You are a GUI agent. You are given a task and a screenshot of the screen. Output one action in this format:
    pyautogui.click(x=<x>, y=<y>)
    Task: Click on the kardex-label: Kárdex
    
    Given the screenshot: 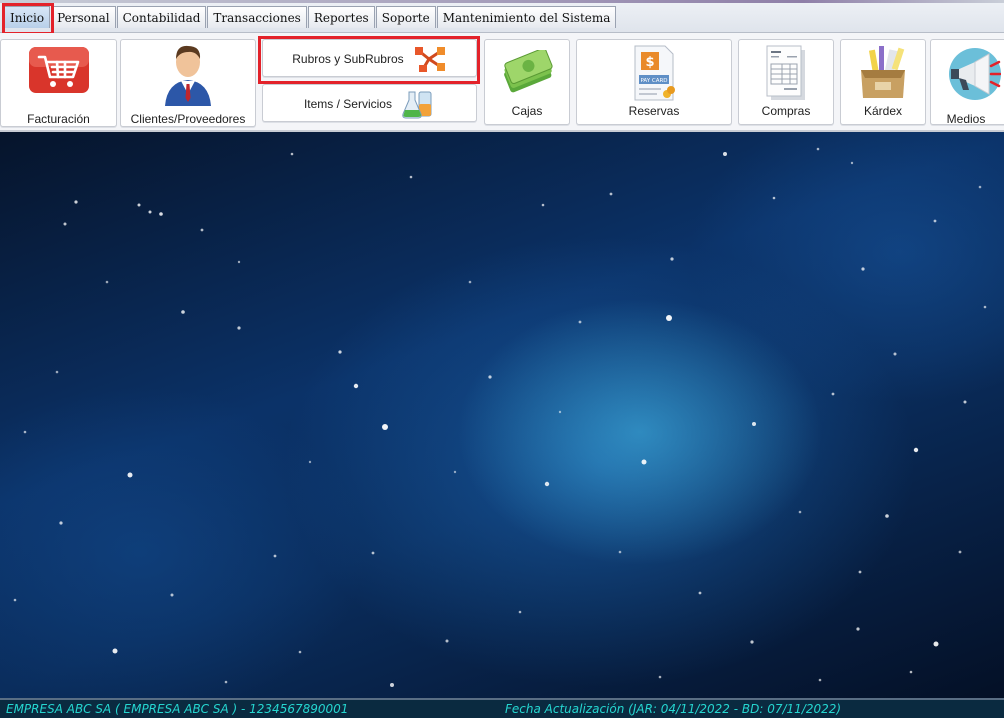 What is the action you would take?
    pyautogui.click(x=883, y=111)
    